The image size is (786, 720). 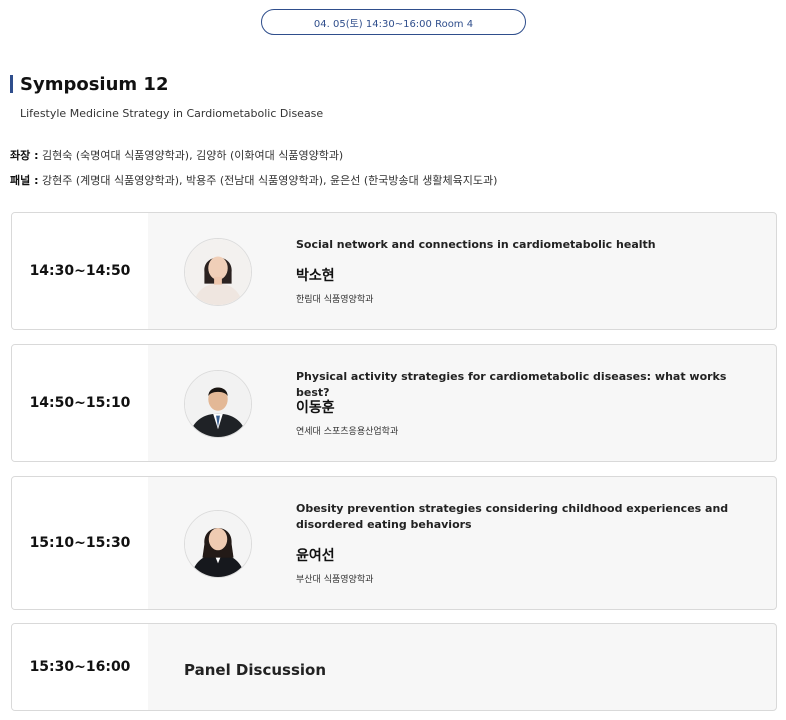 I want to click on speaker-affiliation: 한림대 식품영양학과, so click(x=335, y=300).